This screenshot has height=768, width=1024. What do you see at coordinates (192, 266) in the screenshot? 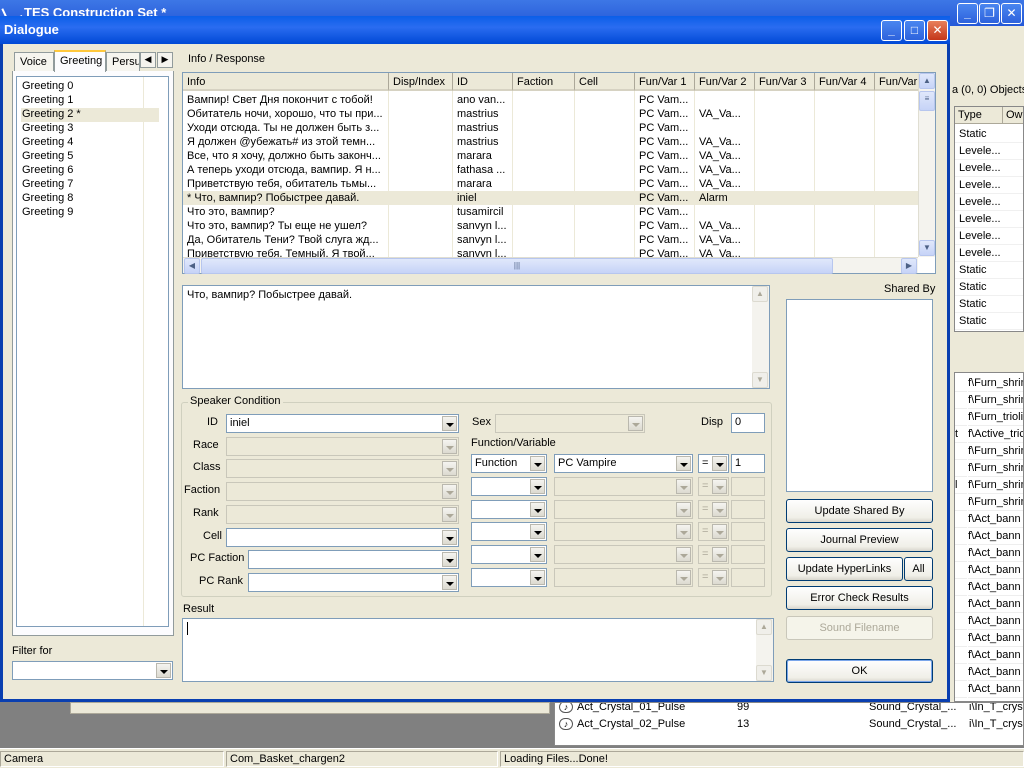
I see `scroll-left-icon: ◀` at bounding box center [192, 266].